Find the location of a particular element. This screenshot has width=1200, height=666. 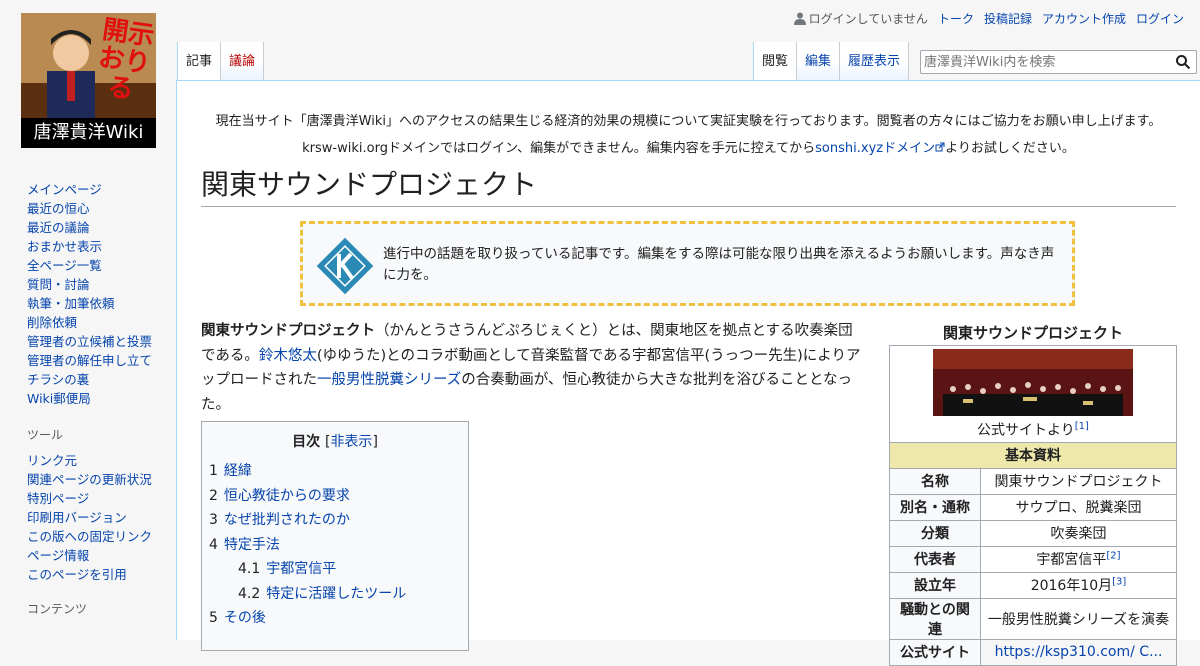

contributions-link: 投稿記録 is located at coordinates (1008, 18).